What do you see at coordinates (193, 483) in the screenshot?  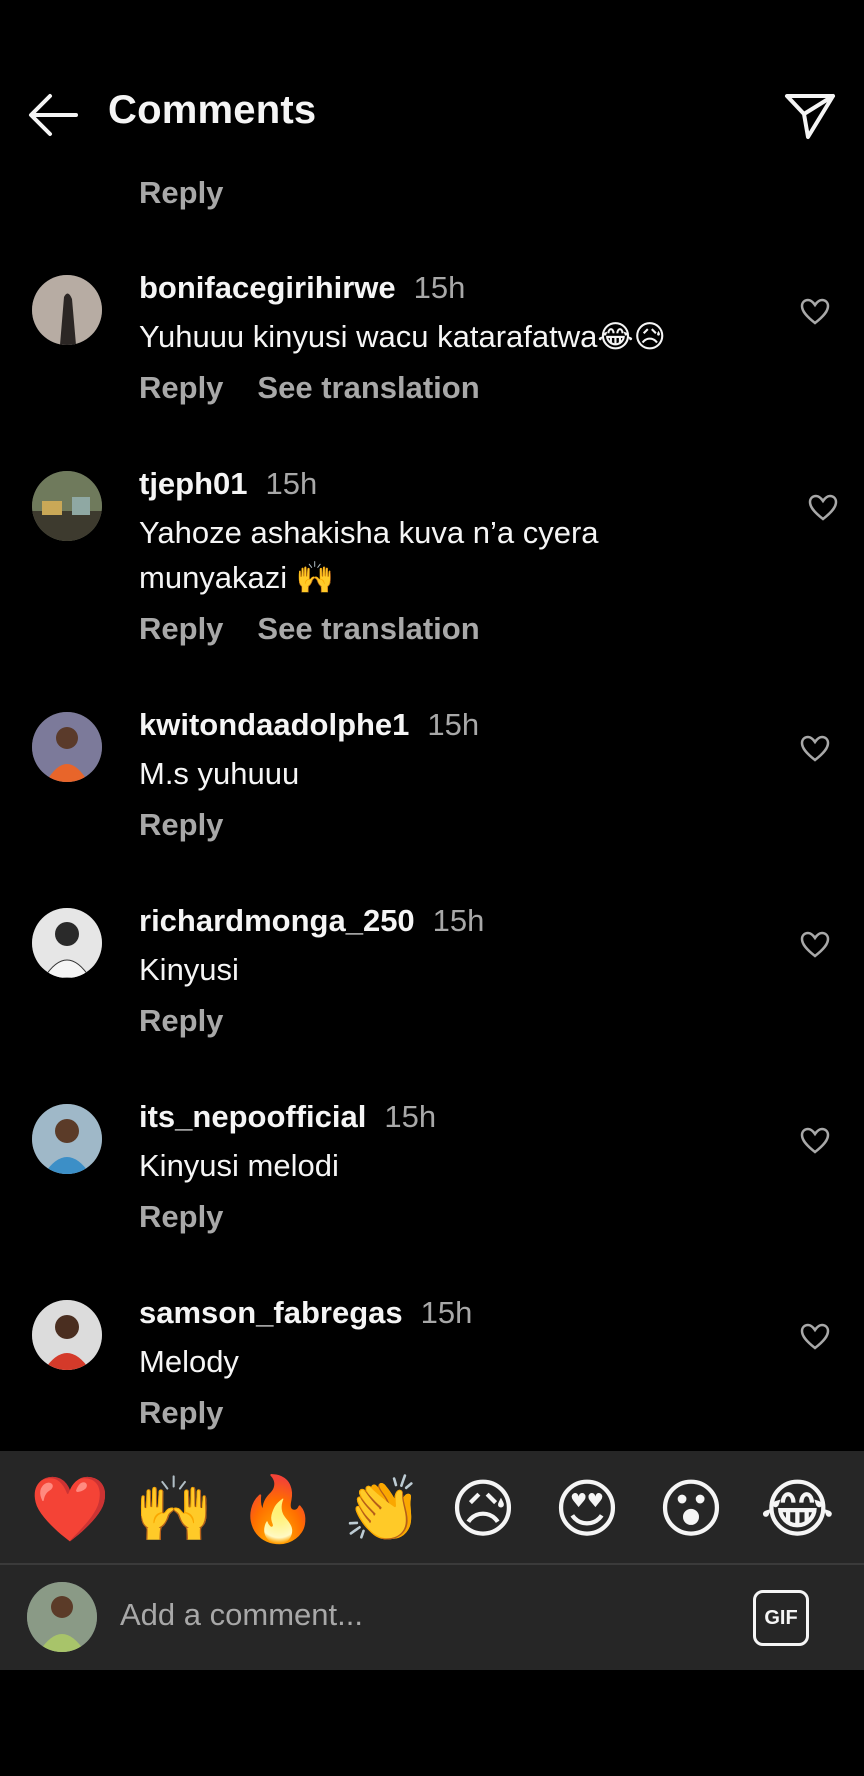 I see `username: tjeph01` at bounding box center [193, 483].